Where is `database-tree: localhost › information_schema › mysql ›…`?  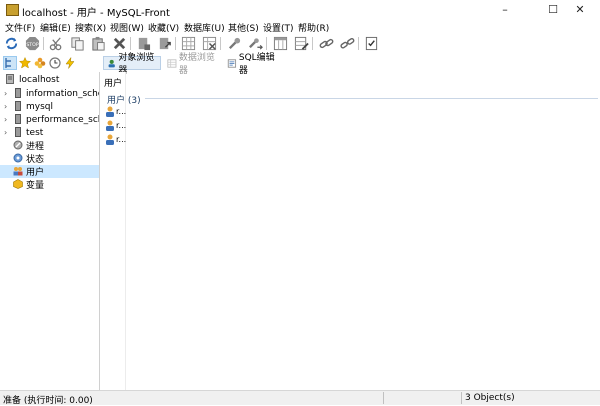 database-tree: localhost › information_schema › mysql ›… is located at coordinates (50, 231).